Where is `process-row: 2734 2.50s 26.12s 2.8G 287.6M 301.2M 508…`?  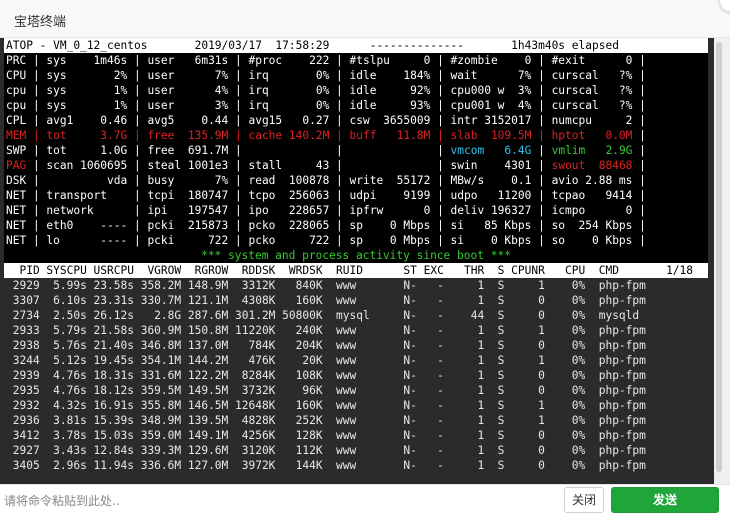 process-row: 2734 2.50s 26.12s 2.8G 287.6M 301.2M 508… is located at coordinates (323, 315).